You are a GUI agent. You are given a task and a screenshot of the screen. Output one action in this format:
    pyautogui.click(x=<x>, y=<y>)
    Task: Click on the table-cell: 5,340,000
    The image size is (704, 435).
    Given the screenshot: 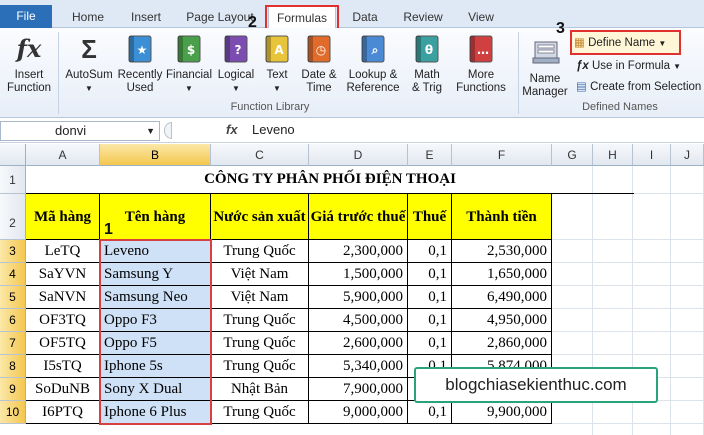 What is the action you would take?
    pyautogui.click(x=358, y=366)
    